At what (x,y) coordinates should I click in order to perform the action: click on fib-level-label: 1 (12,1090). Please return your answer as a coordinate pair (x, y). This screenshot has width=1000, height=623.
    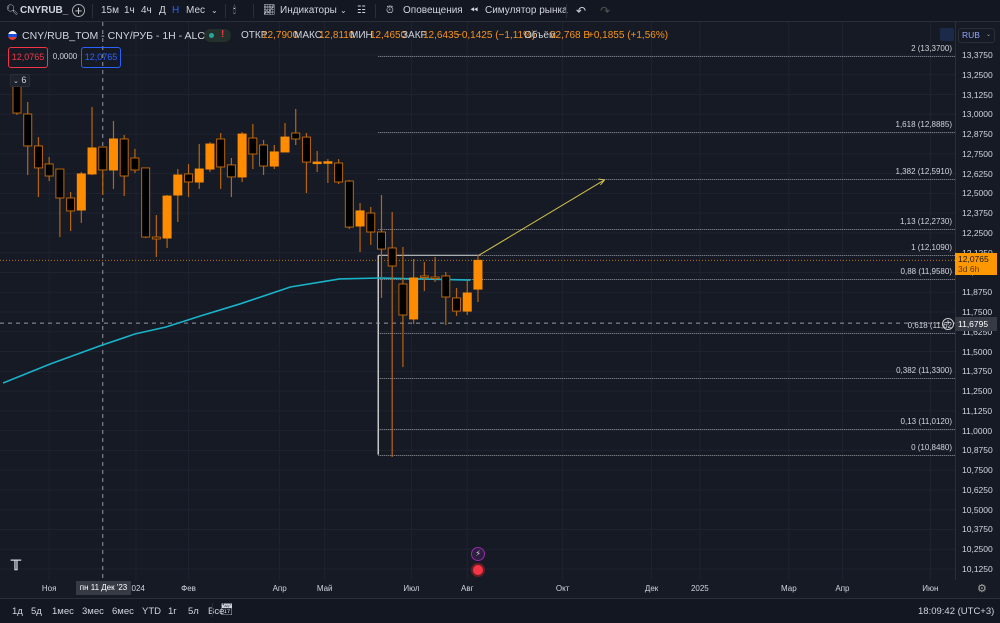
    Looking at the image, I should click on (931, 247).